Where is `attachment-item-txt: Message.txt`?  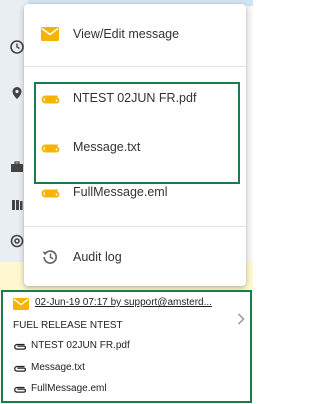
attachment-item-txt: Message.txt is located at coordinates (135, 147).